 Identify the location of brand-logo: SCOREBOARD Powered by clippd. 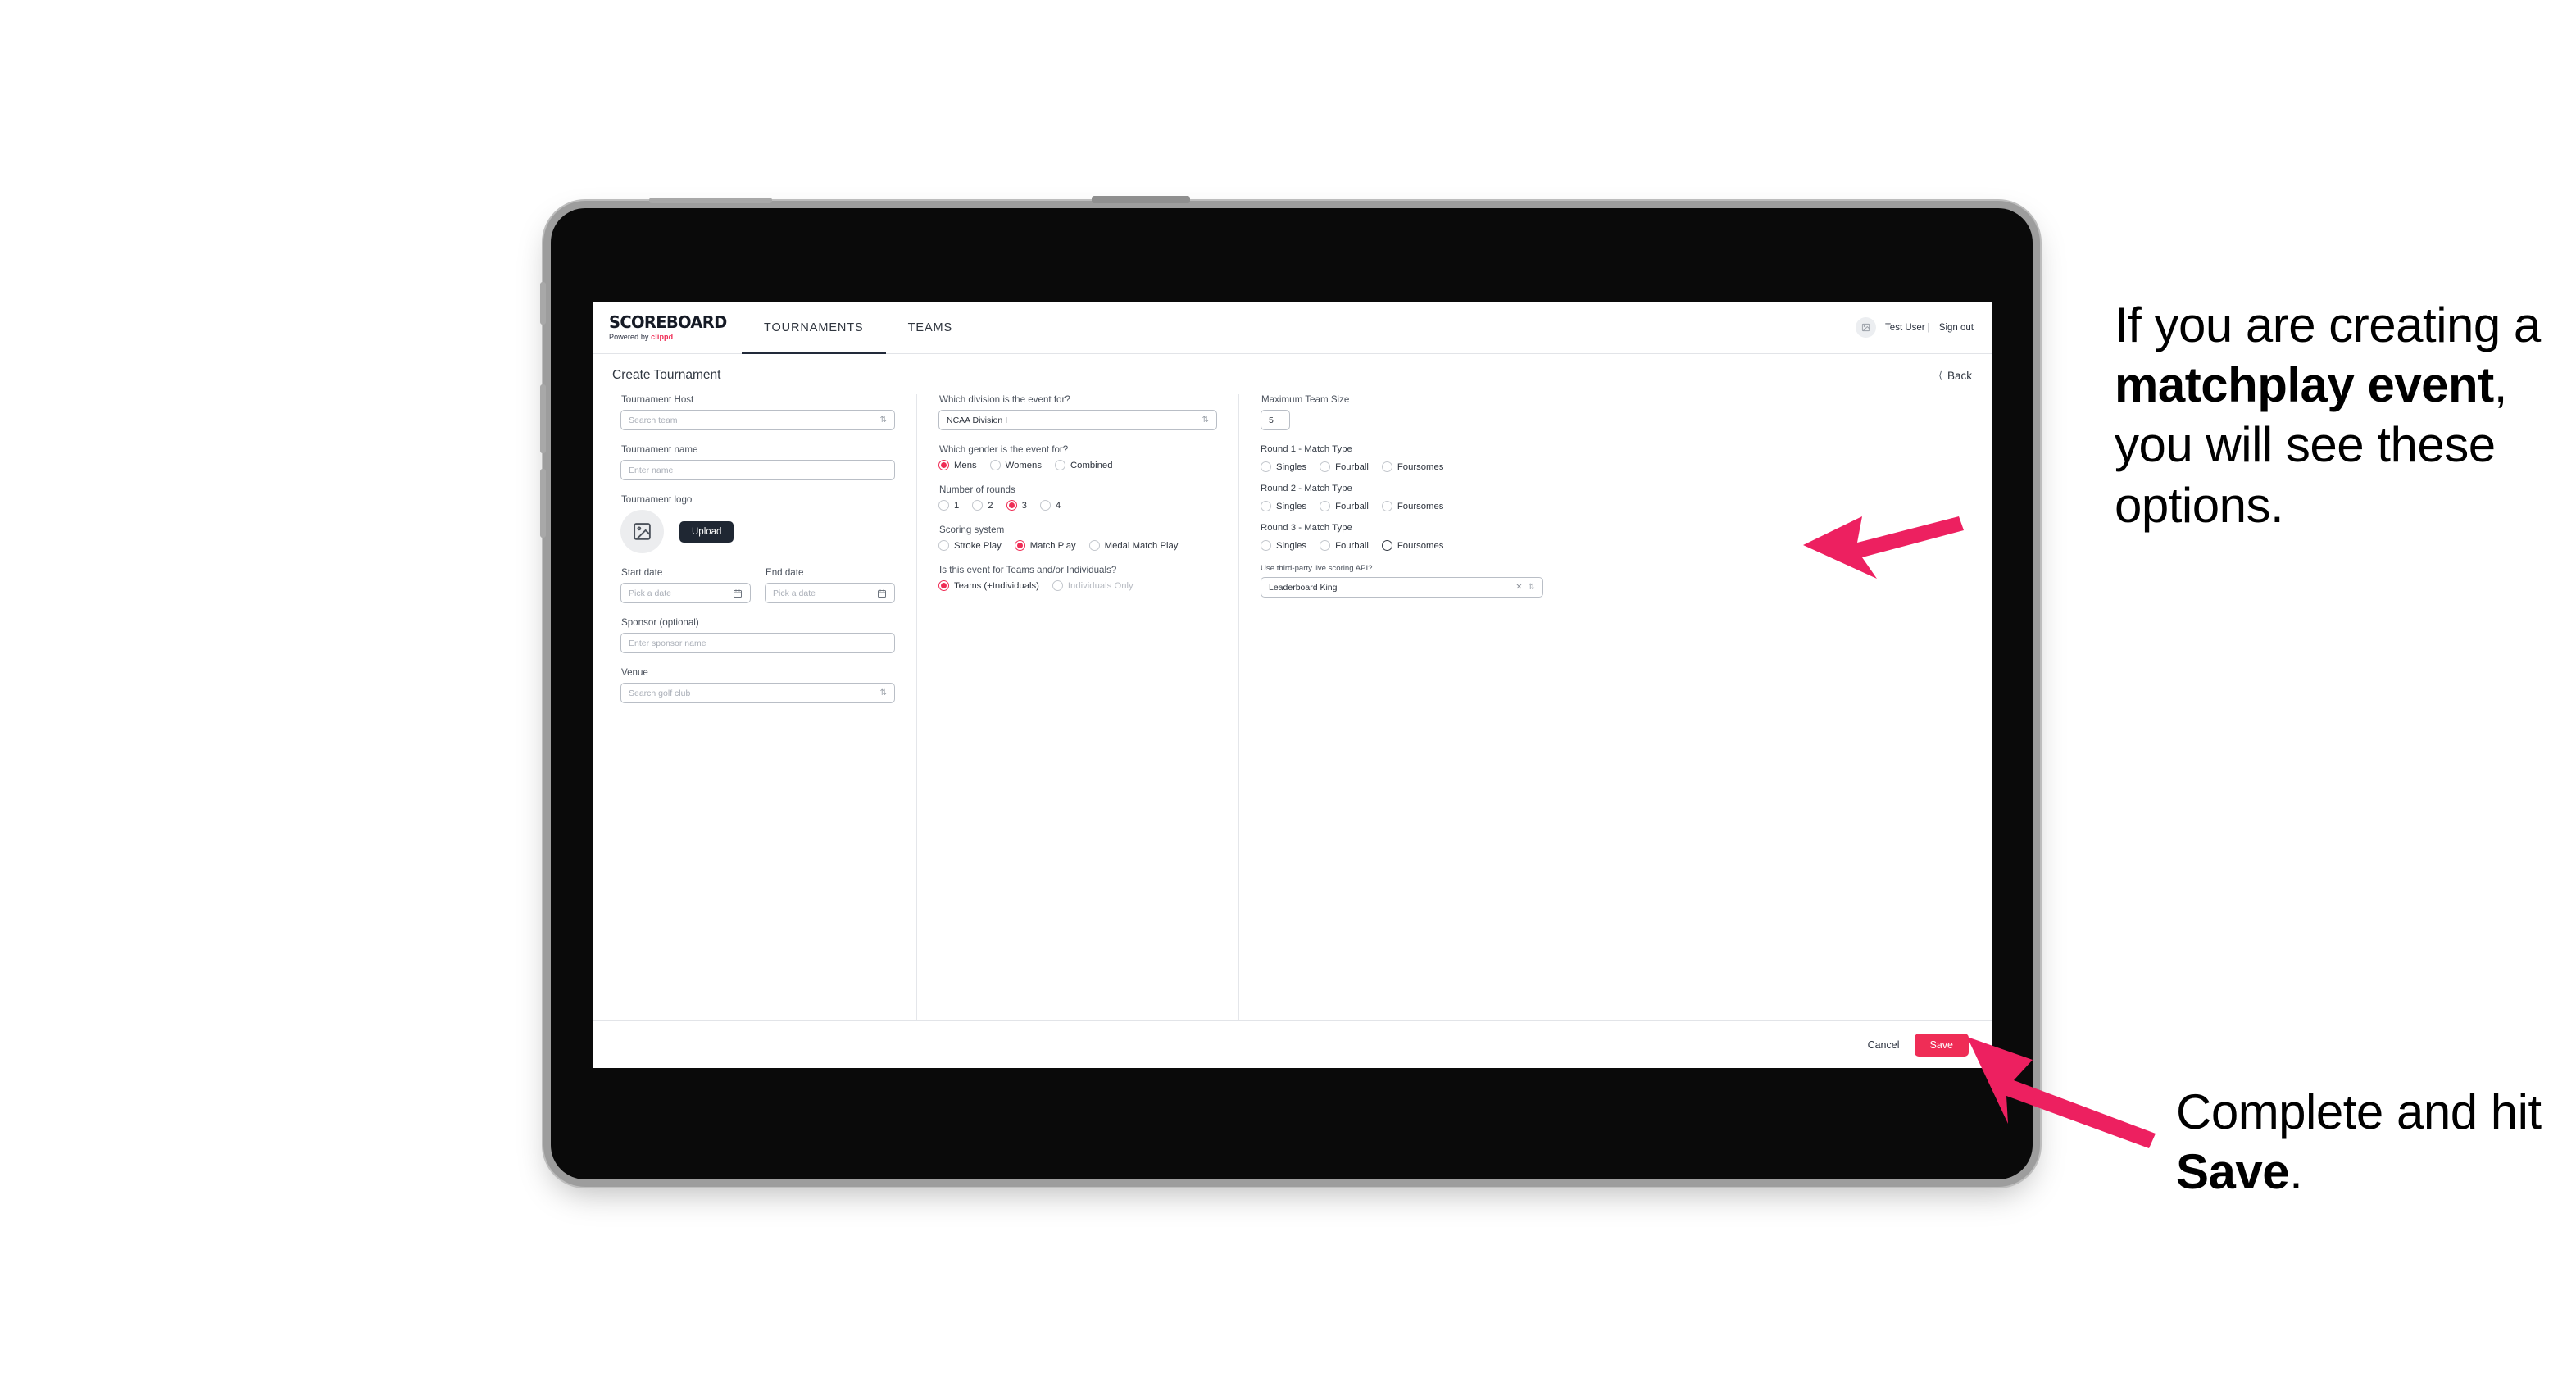
(660, 327).